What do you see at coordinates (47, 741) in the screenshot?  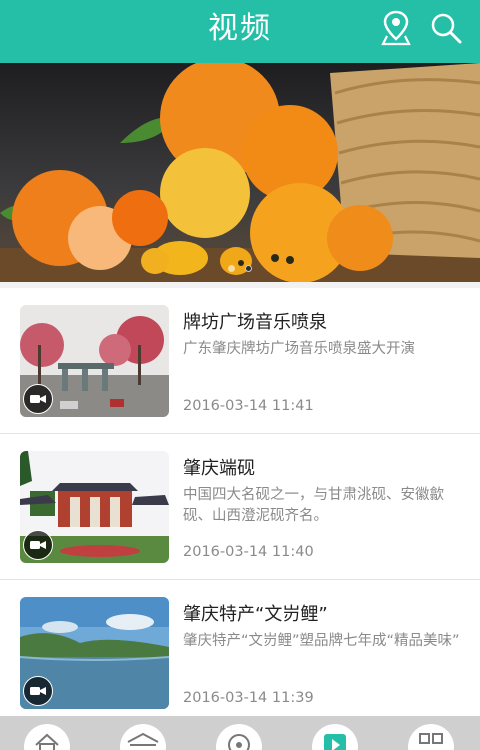 I see `home-icon` at bounding box center [47, 741].